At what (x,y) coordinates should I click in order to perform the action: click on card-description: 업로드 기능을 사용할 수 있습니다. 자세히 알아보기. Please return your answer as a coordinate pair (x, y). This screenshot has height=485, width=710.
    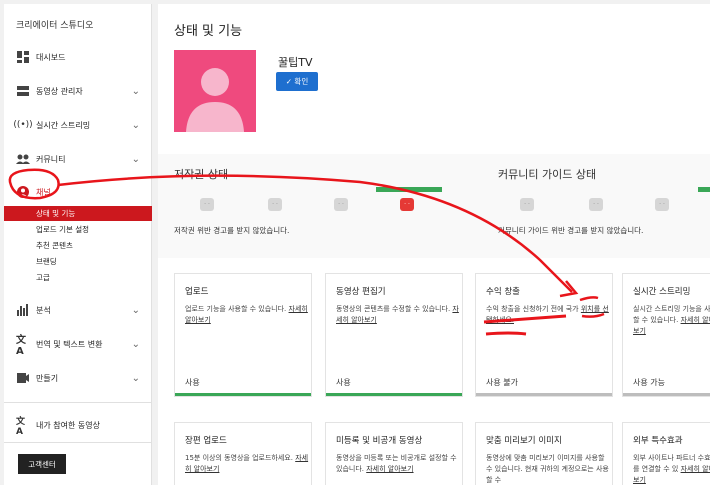
    Looking at the image, I should click on (246, 314).